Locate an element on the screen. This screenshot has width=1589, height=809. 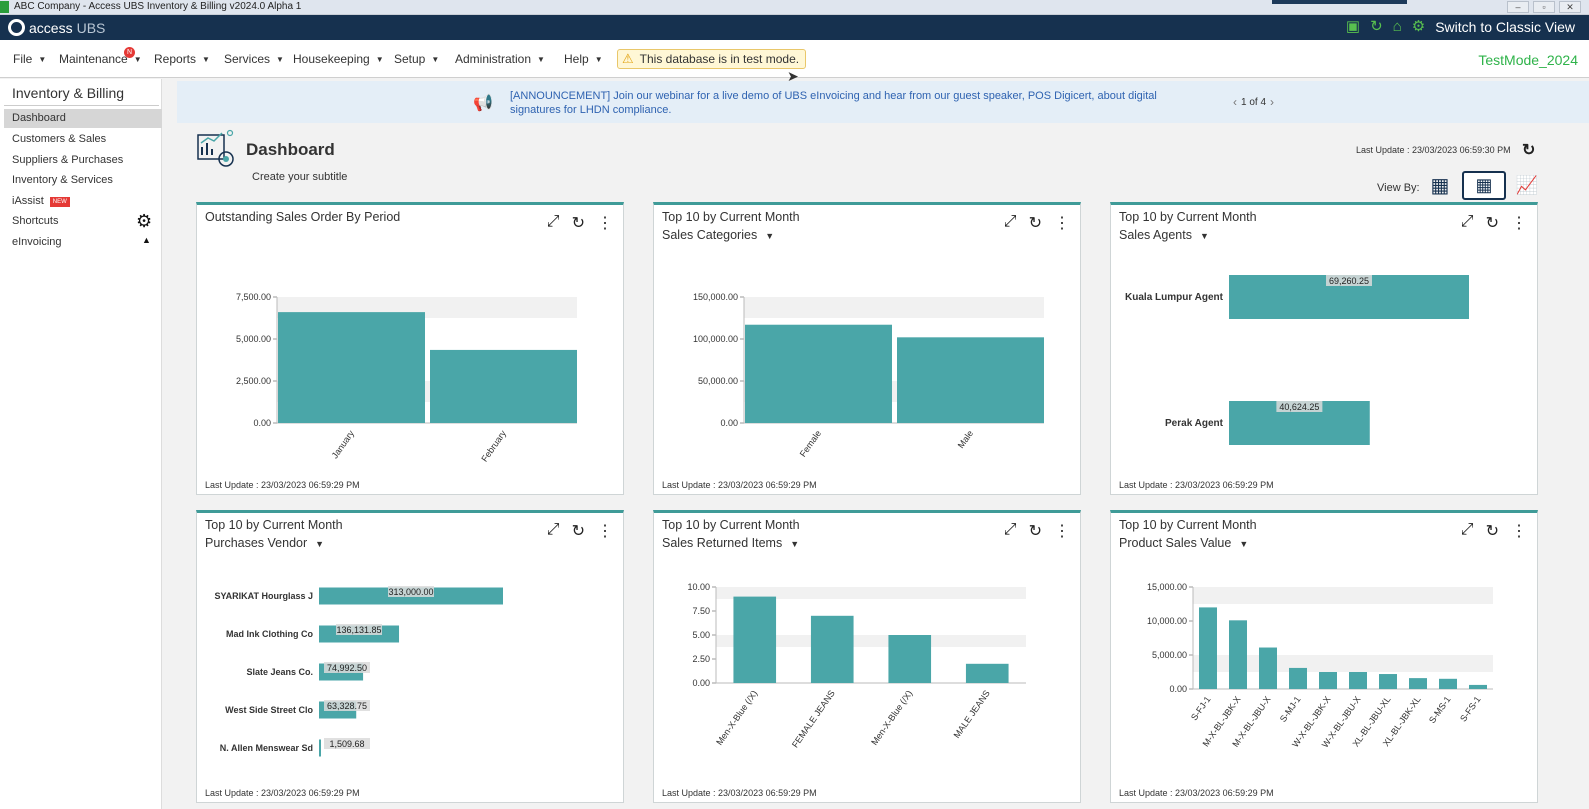
menu-services: Services ▼ is located at coordinates (254, 59).